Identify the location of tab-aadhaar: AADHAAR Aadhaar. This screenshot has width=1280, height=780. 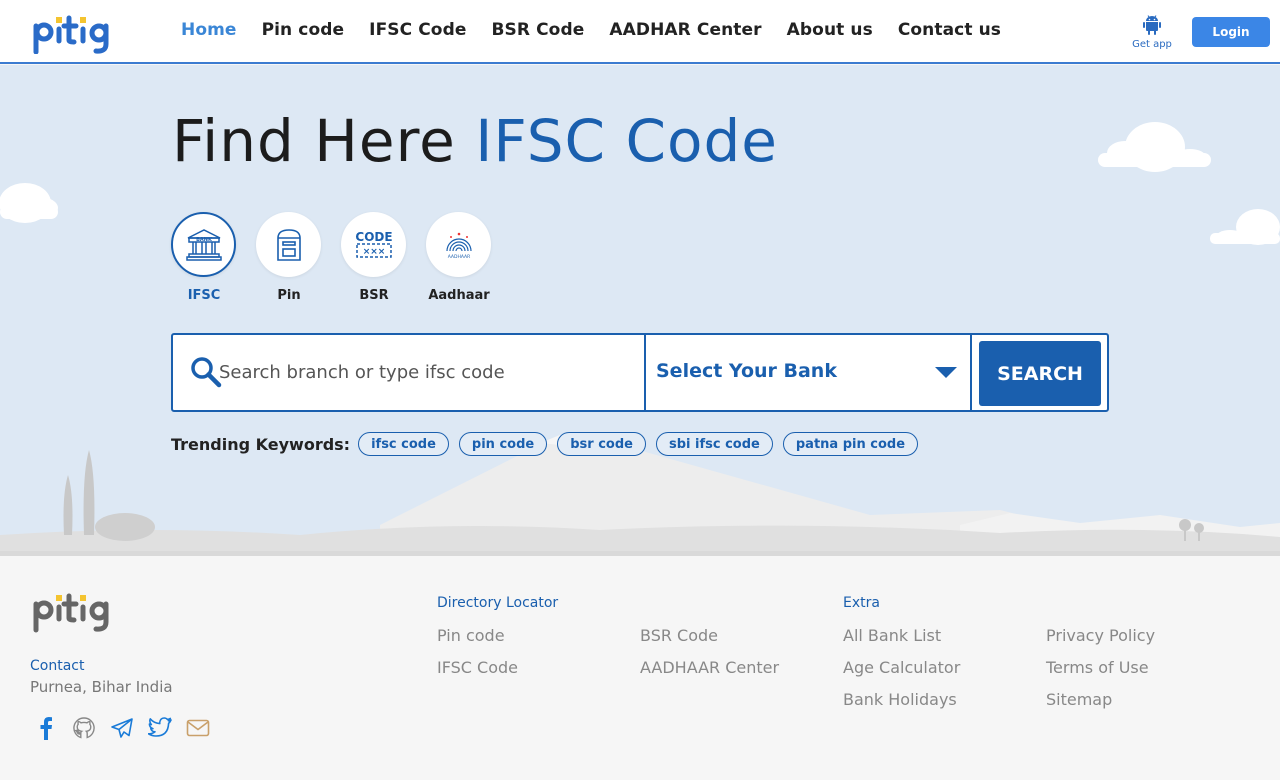
(459, 257).